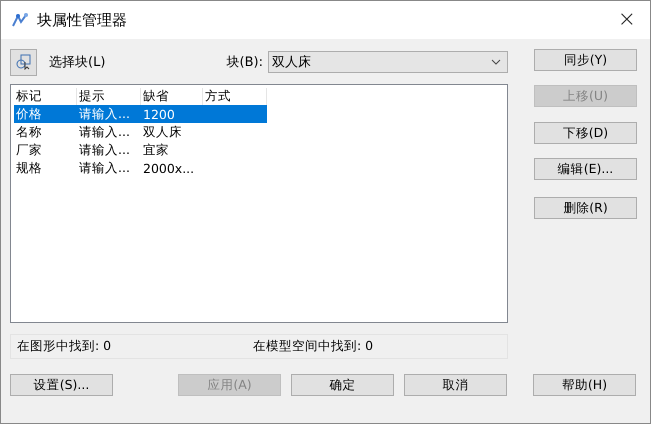 This screenshot has height=424, width=651. What do you see at coordinates (140, 150) in the screenshot?
I see `attribute-row: 厂家 请输入... 宜家` at bounding box center [140, 150].